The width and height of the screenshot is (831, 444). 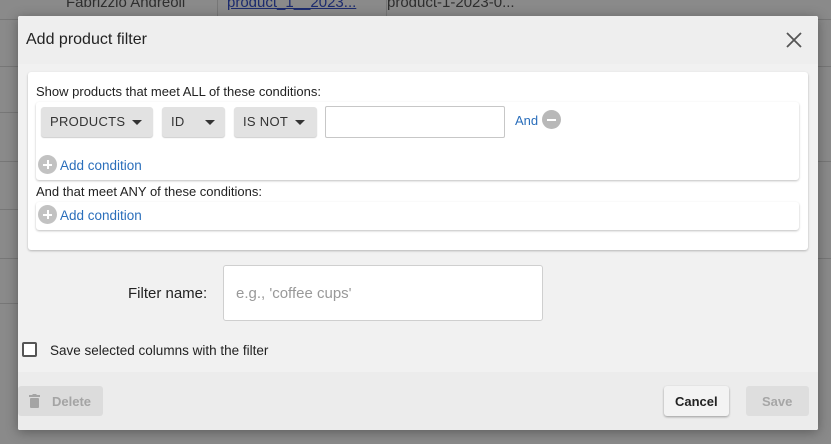 What do you see at coordinates (72, 401) in the screenshot?
I see `delete-button-label: Delete` at bounding box center [72, 401].